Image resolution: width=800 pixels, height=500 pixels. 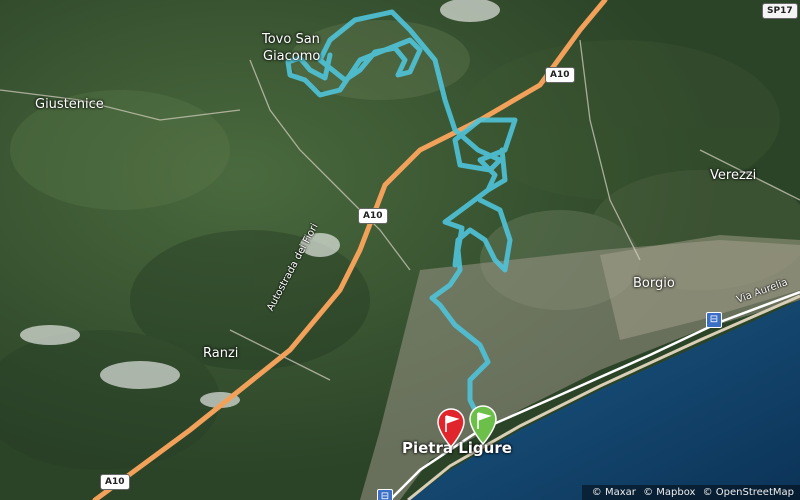 I want to click on attribution-osm: © OpenStreetMap, so click(x=748, y=492).